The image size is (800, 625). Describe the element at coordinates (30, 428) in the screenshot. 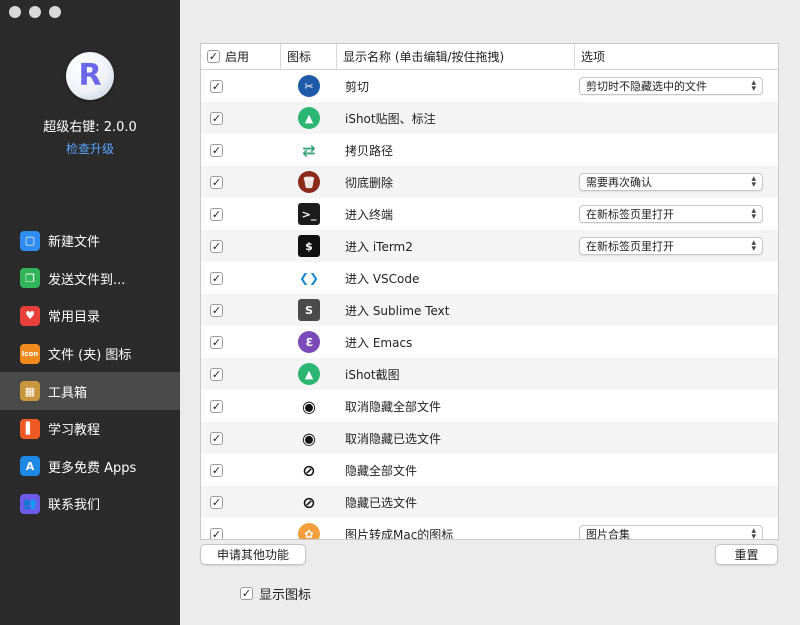

I see `book-icon: ▌` at that location.